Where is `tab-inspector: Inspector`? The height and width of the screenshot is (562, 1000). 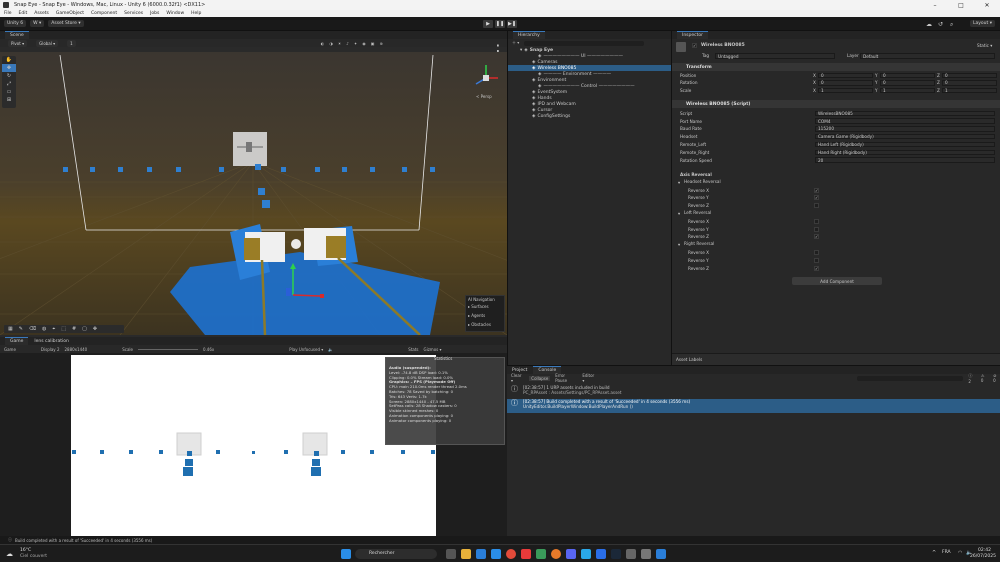 tab-inspector: Inspector is located at coordinates (692, 35).